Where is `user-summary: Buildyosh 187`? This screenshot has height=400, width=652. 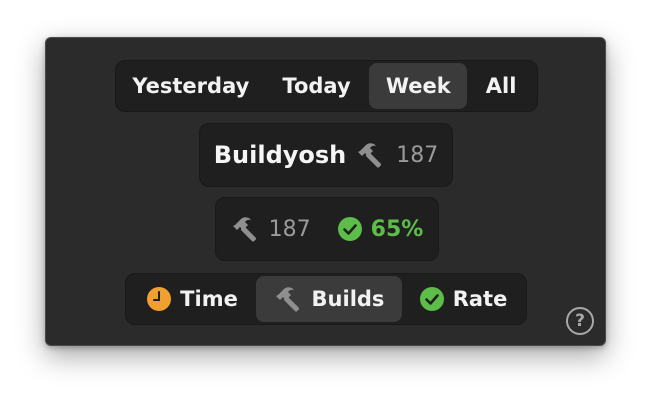 user-summary: Buildyosh 187 is located at coordinates (326, 155).